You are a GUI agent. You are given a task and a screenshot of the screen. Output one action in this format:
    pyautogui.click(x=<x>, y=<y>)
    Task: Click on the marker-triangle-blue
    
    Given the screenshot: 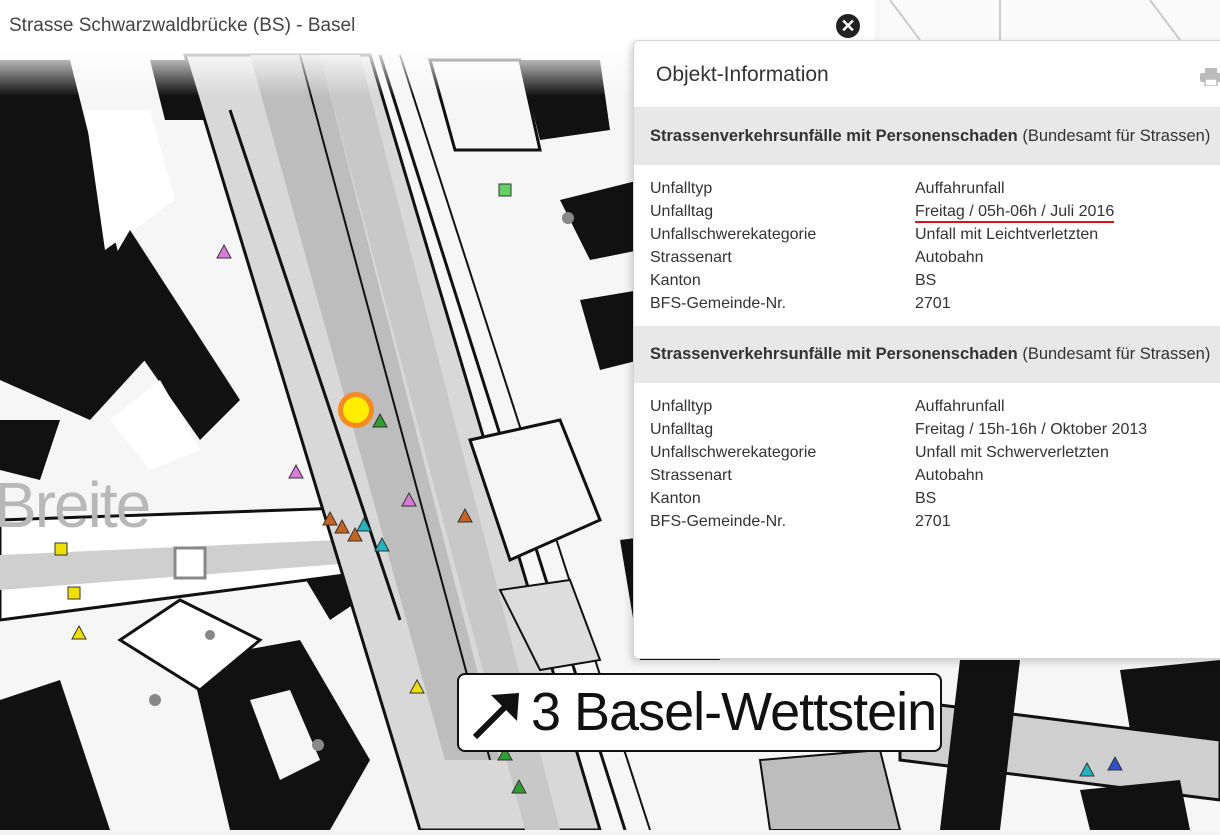 What is the action you would take?
    pyautogui.click(x=1115, y=763)
    